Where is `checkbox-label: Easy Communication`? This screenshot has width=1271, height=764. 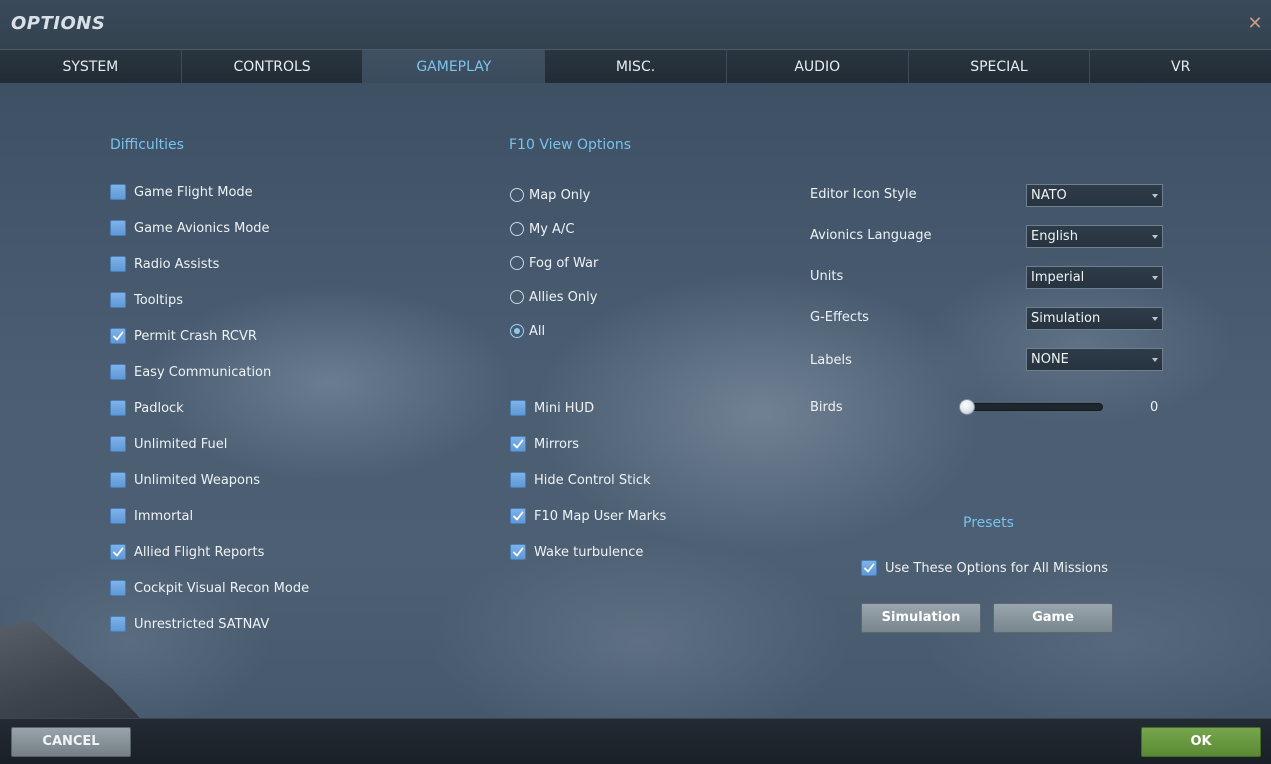 checkbox-label: Easy Communication is located at coordinates (203, 372).